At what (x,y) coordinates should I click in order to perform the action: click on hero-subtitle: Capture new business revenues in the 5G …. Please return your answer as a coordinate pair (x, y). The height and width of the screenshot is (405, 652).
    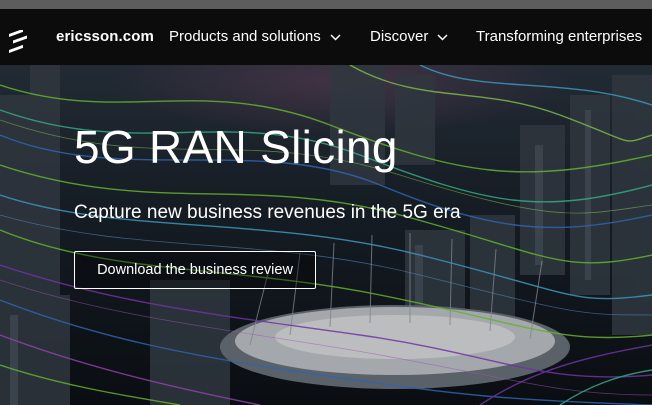
    Looking at the image, I should click on (267, 212).